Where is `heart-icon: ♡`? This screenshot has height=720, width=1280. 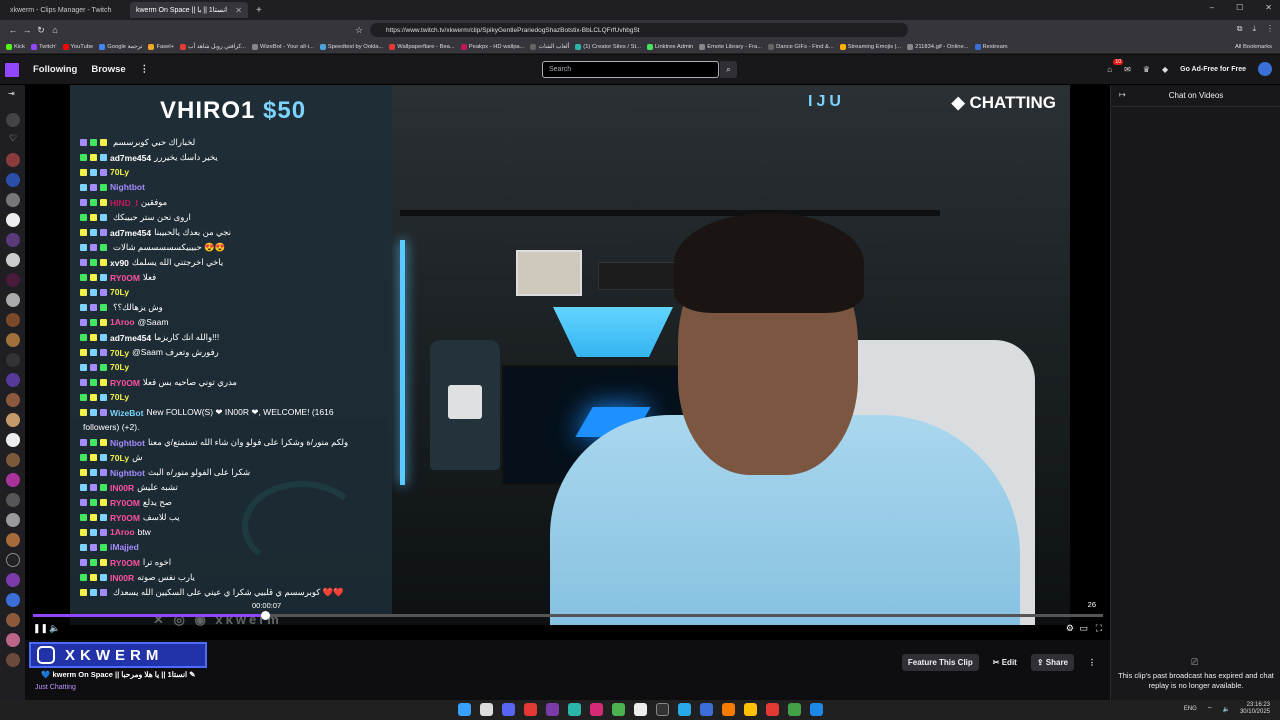
heart-icon: ♡ is located at coordinates (13, 140).